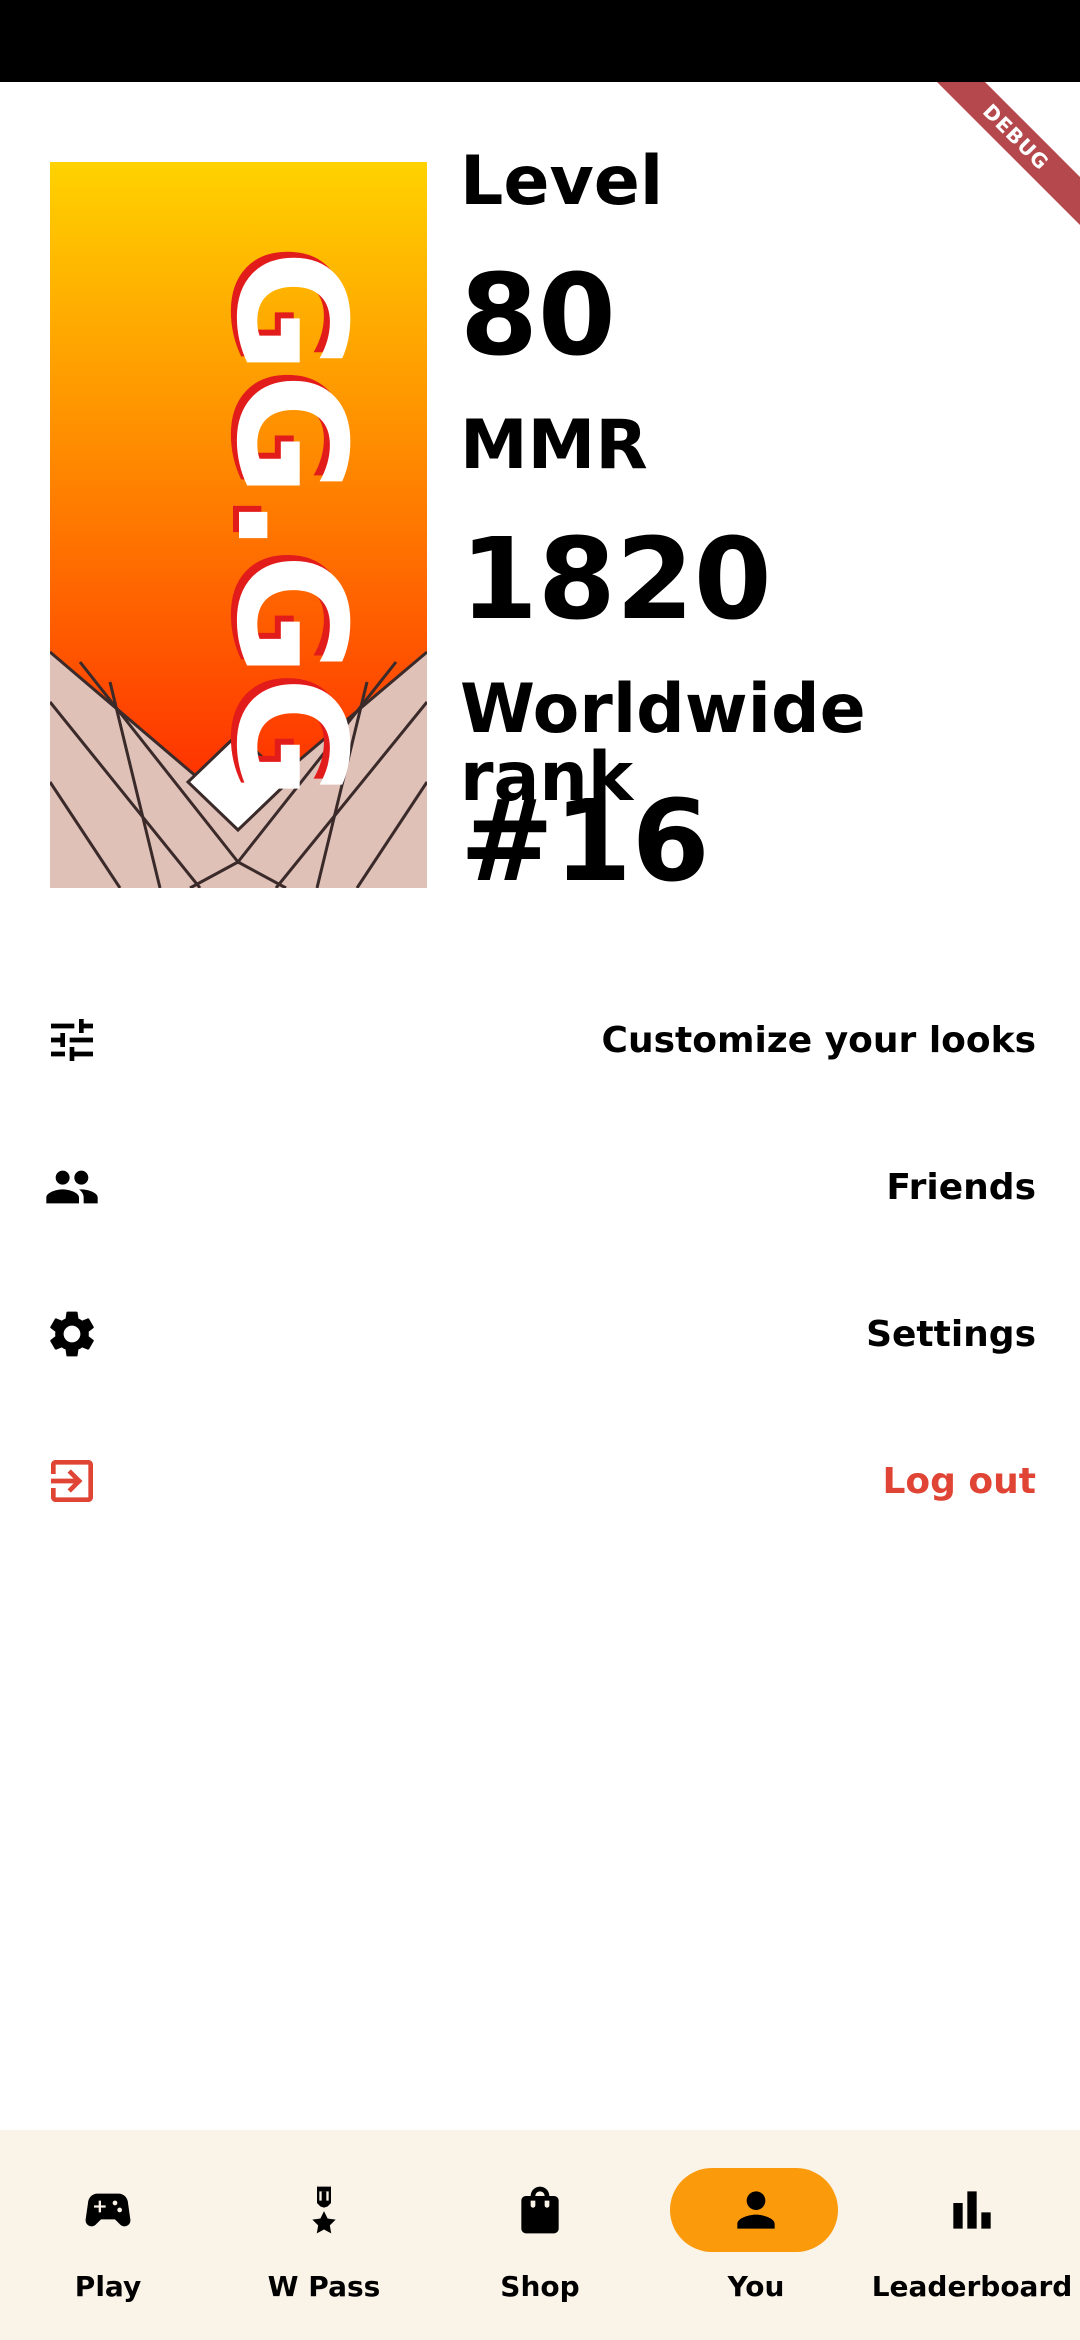 This screenshot has height=2340, width=1080. Describe the element at coordinates (756, 2286) in the screenshot. I see `nav-label: You` at that location.